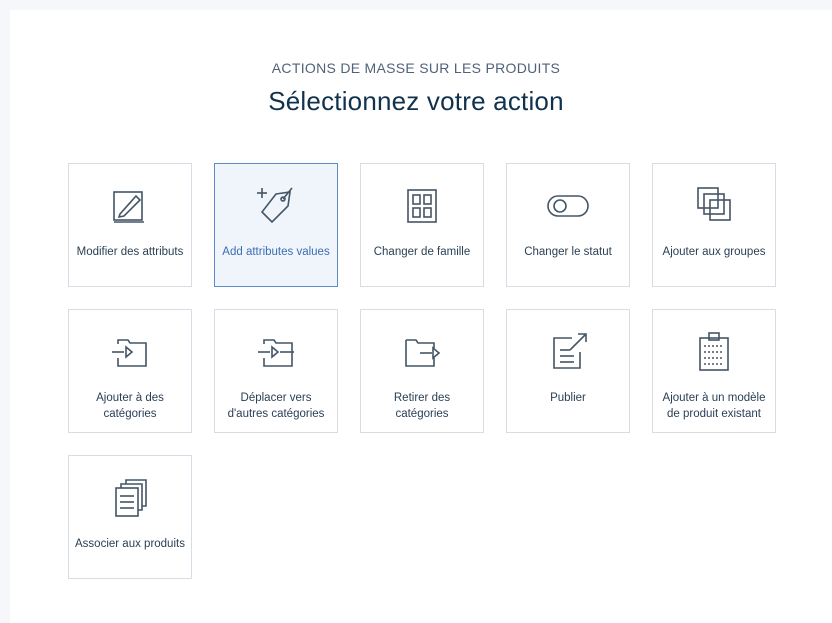 The image size is (832, 623). Describe the element at coordinates (568, 252) in the screenshot. I see `action-label: Changer le statut` at that location.